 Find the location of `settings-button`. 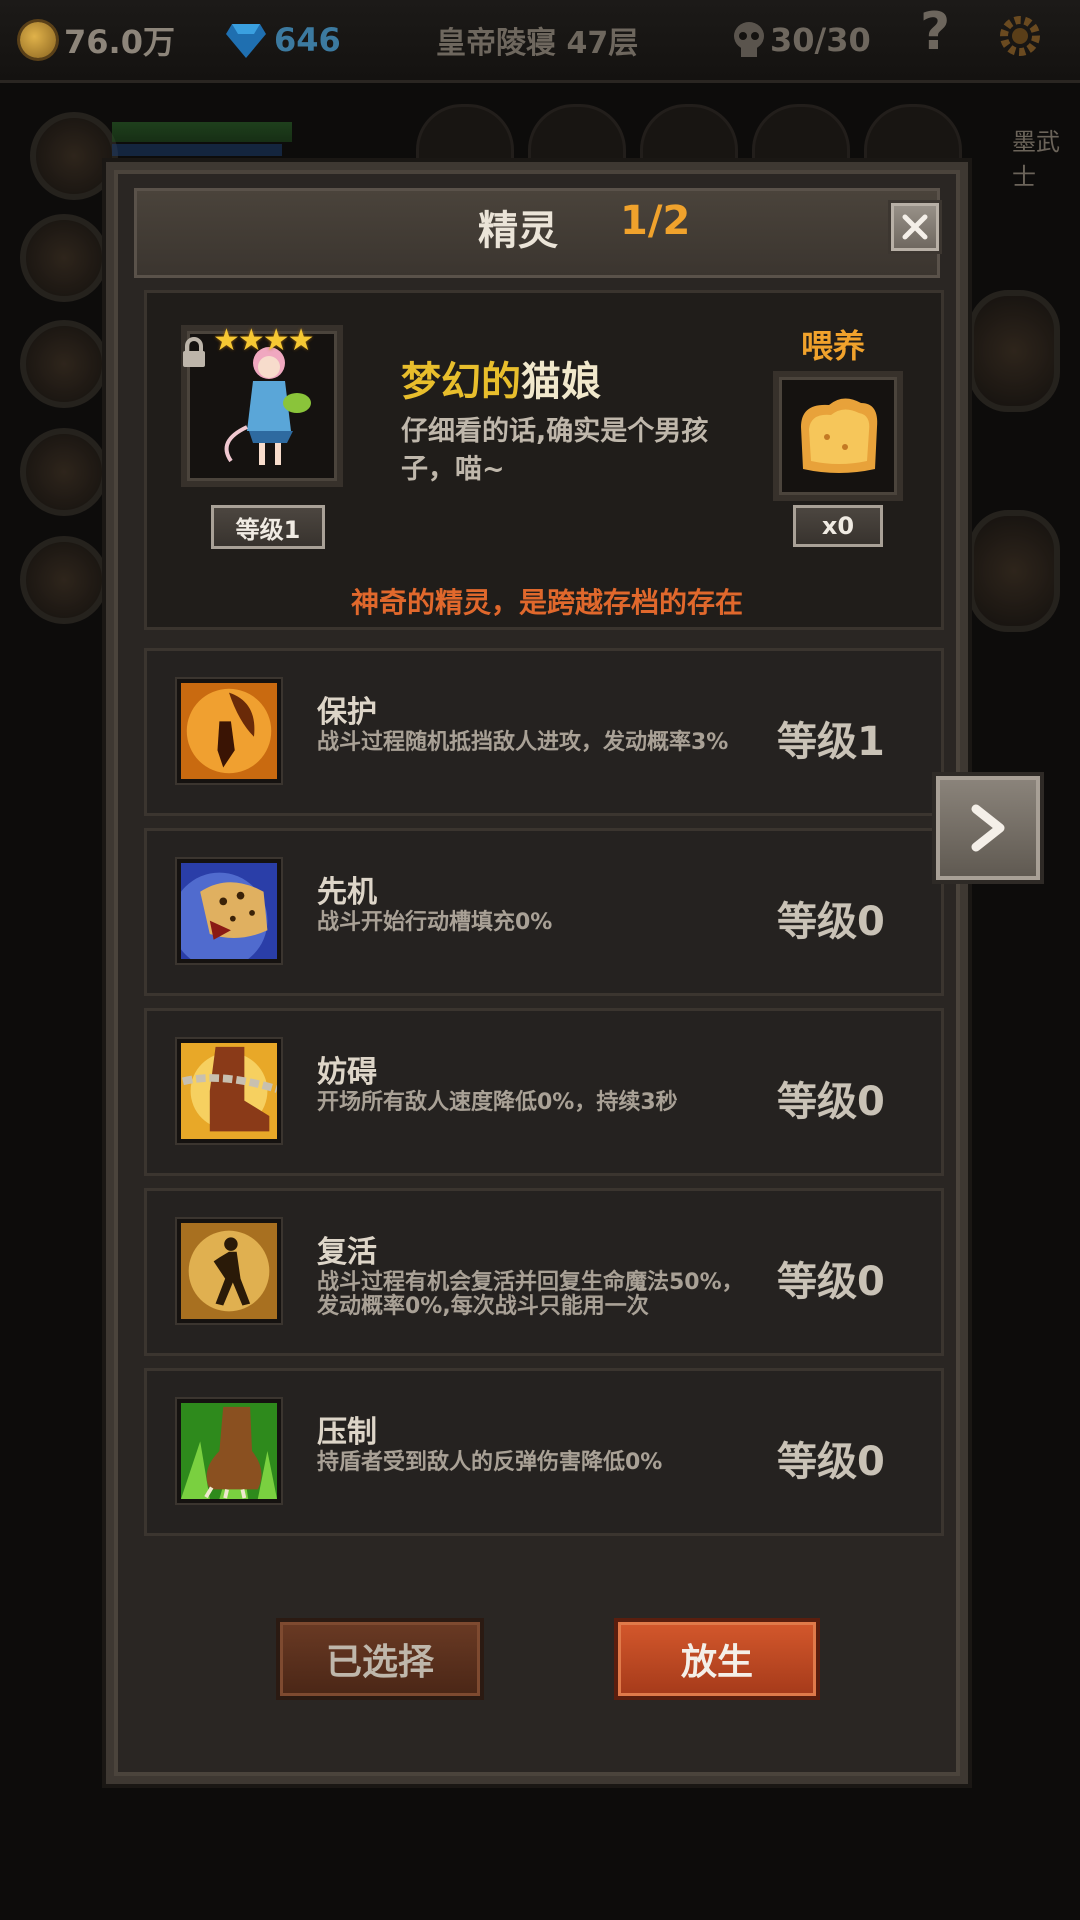

settings-button is located at coordinates (1020, 36).